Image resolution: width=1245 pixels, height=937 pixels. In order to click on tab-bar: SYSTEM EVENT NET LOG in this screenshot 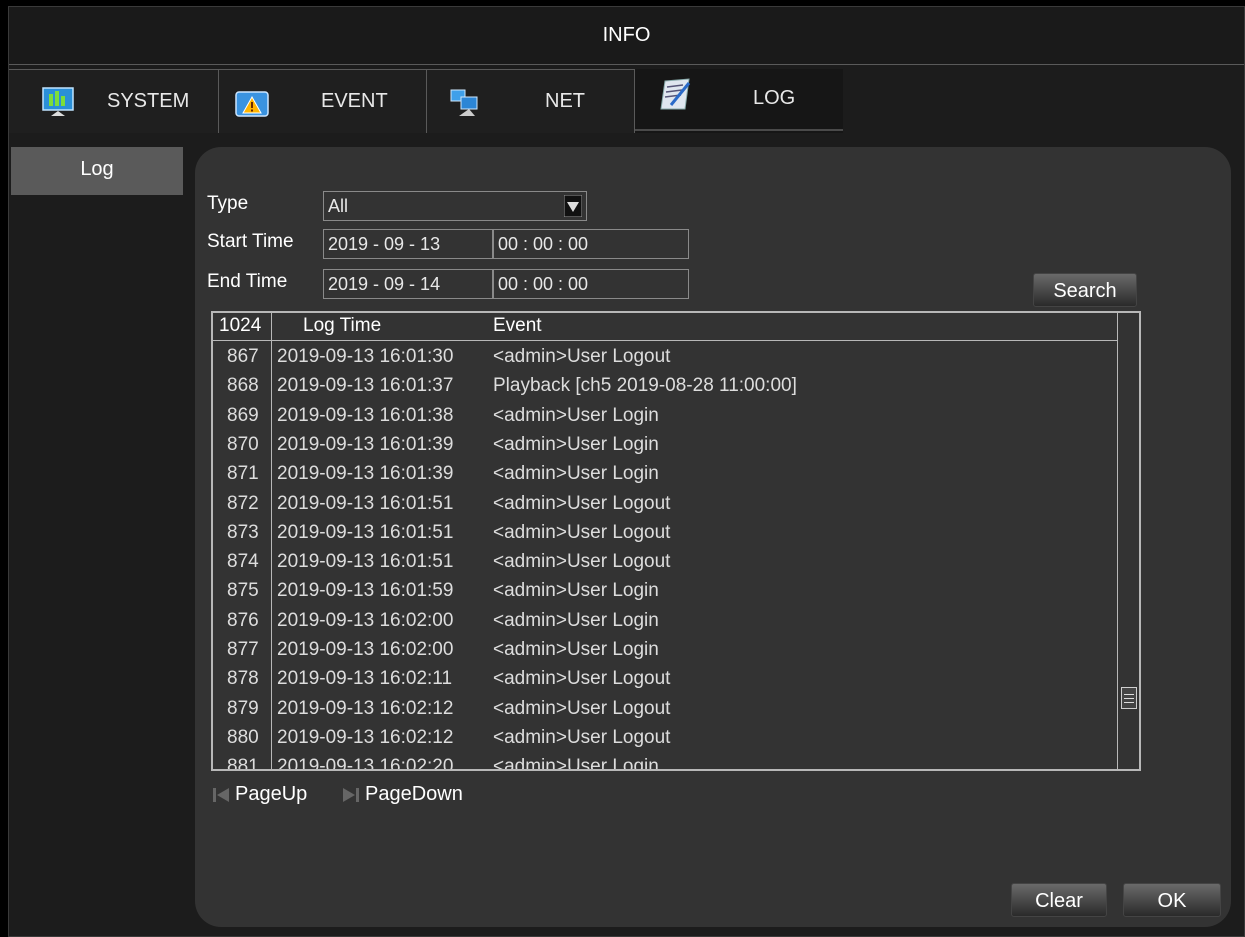, I will do `click(626, 101)`.